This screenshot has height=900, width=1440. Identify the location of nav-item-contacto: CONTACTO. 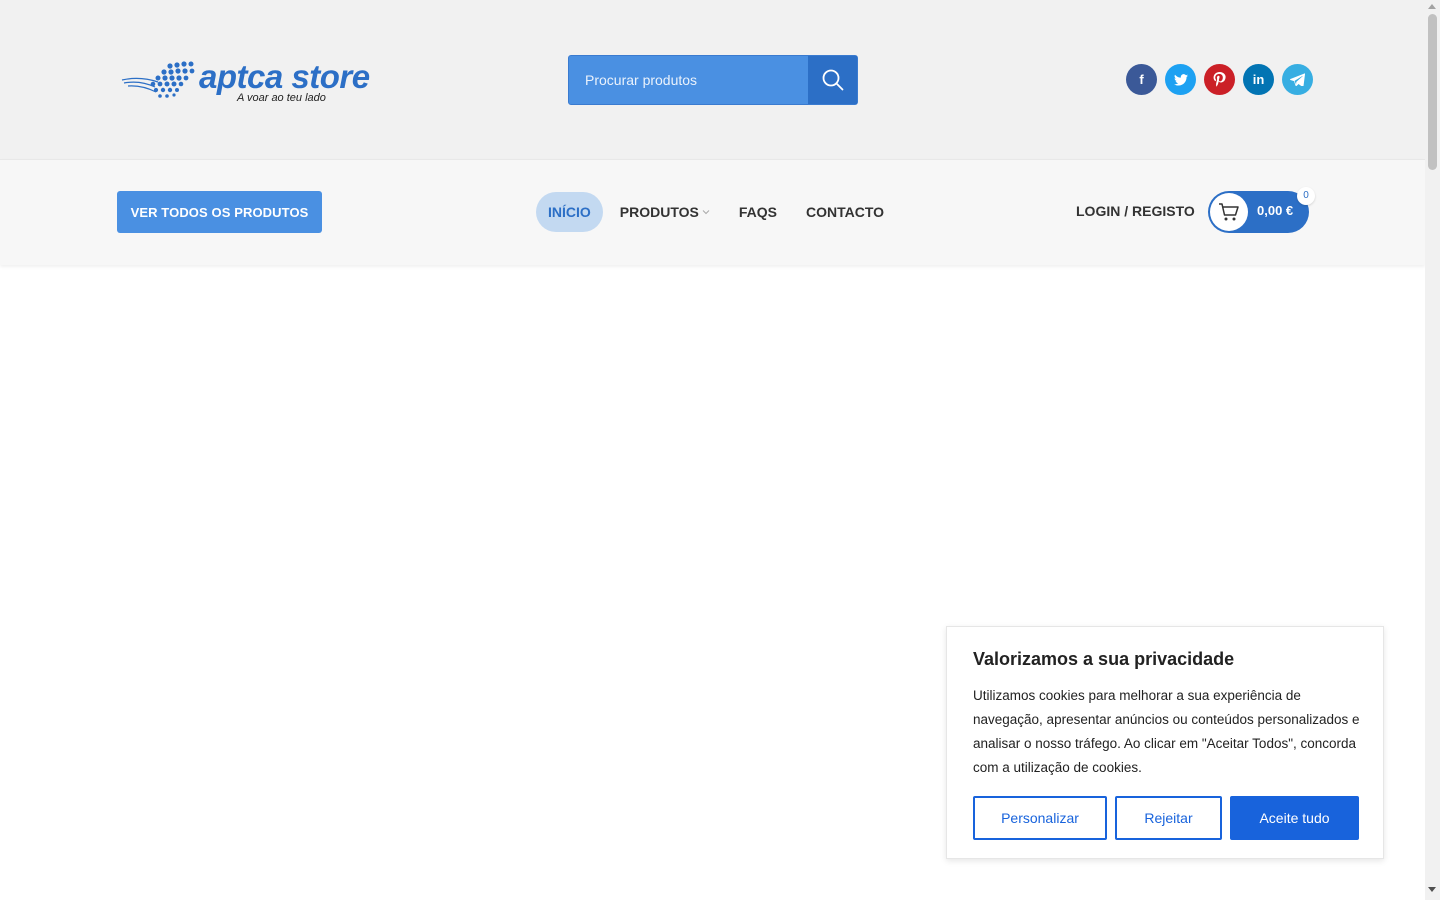
(845, 212).